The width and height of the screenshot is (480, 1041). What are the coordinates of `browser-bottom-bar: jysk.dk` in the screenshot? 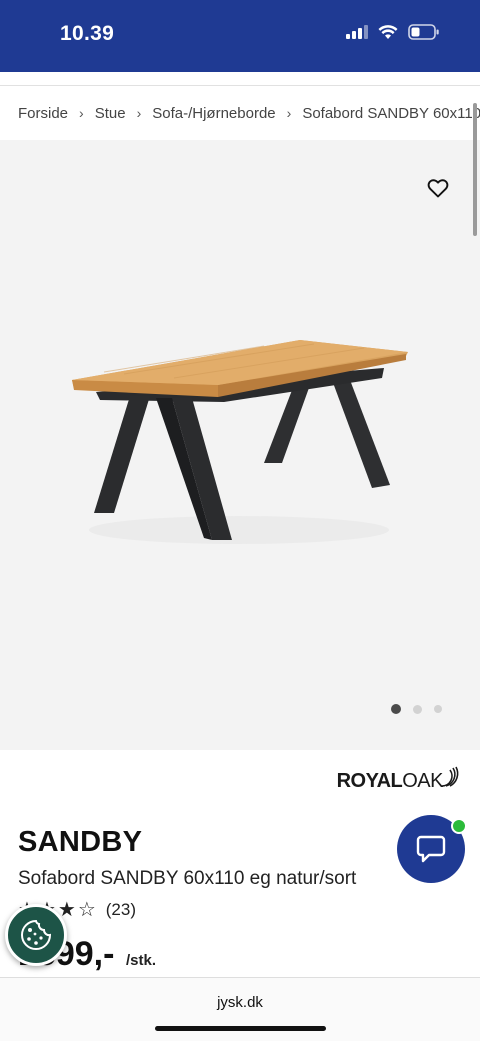 It's located at (240, 1009).